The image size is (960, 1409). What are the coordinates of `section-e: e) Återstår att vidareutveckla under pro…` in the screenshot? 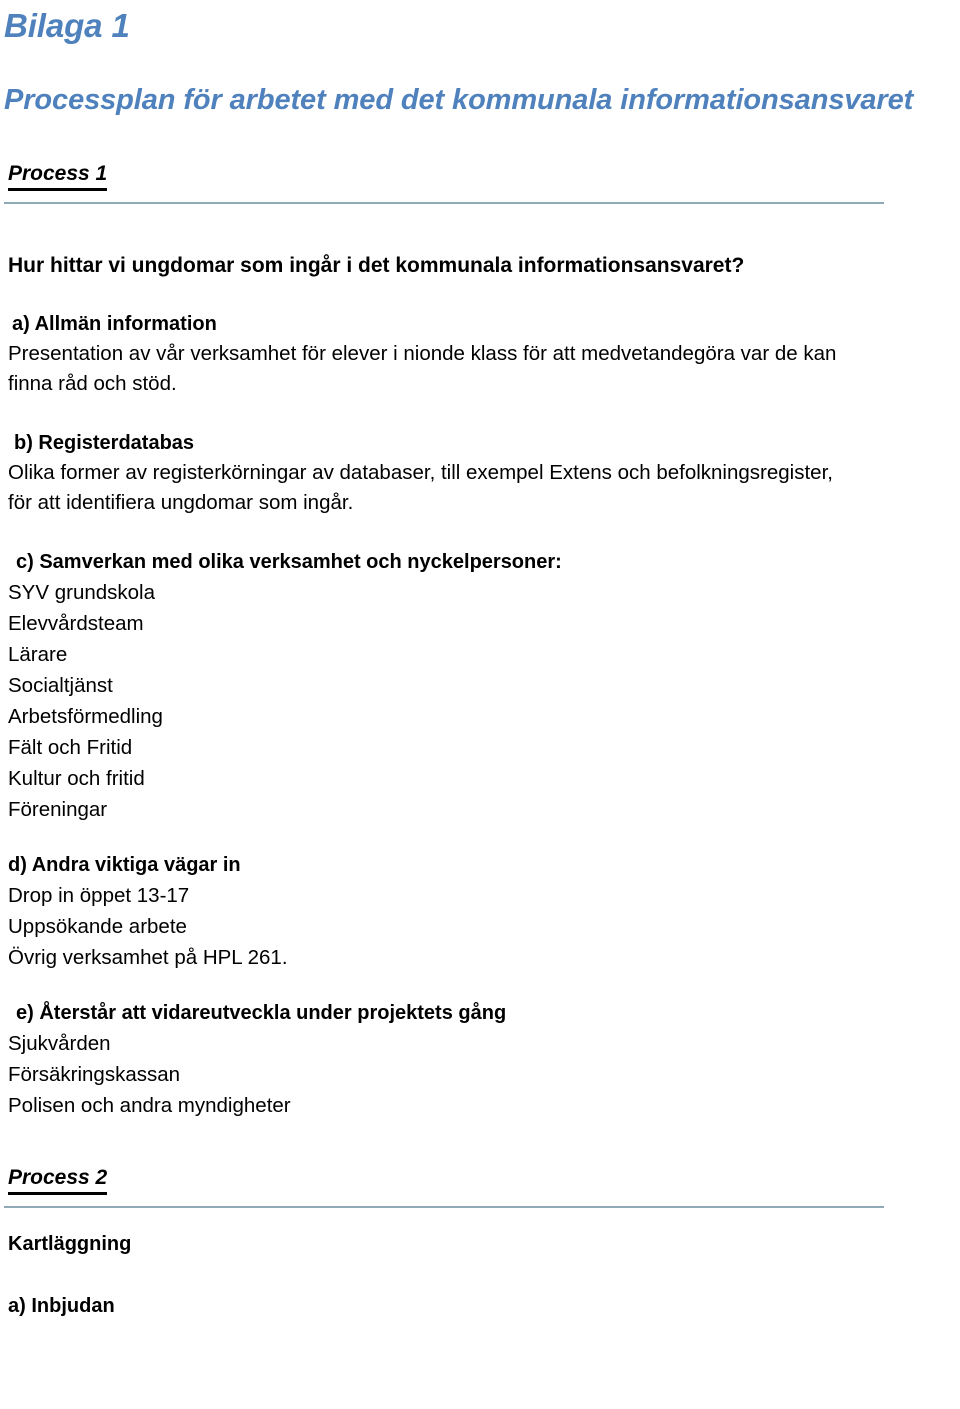 It's located at (479, 1060).